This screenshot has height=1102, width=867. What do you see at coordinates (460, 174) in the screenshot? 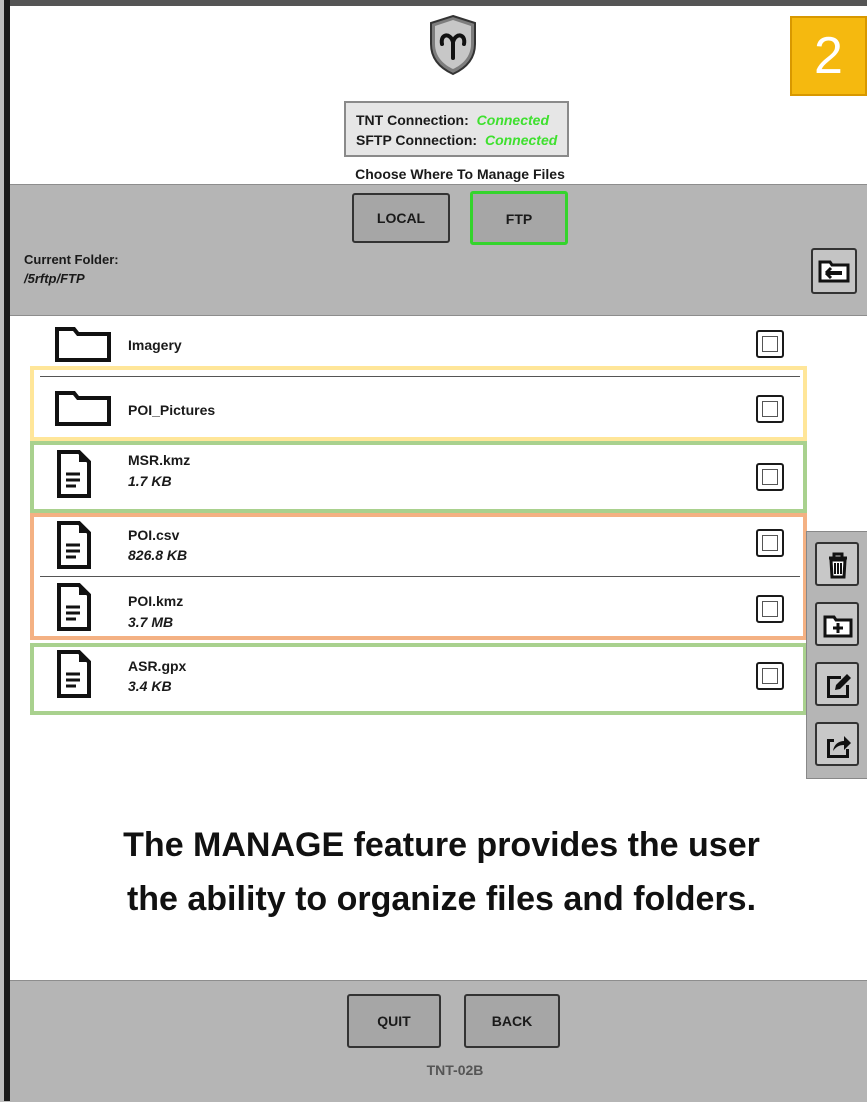
I see `manage-location-prompt: Choose Where To Manage Files` at bounding box center [460, 174].